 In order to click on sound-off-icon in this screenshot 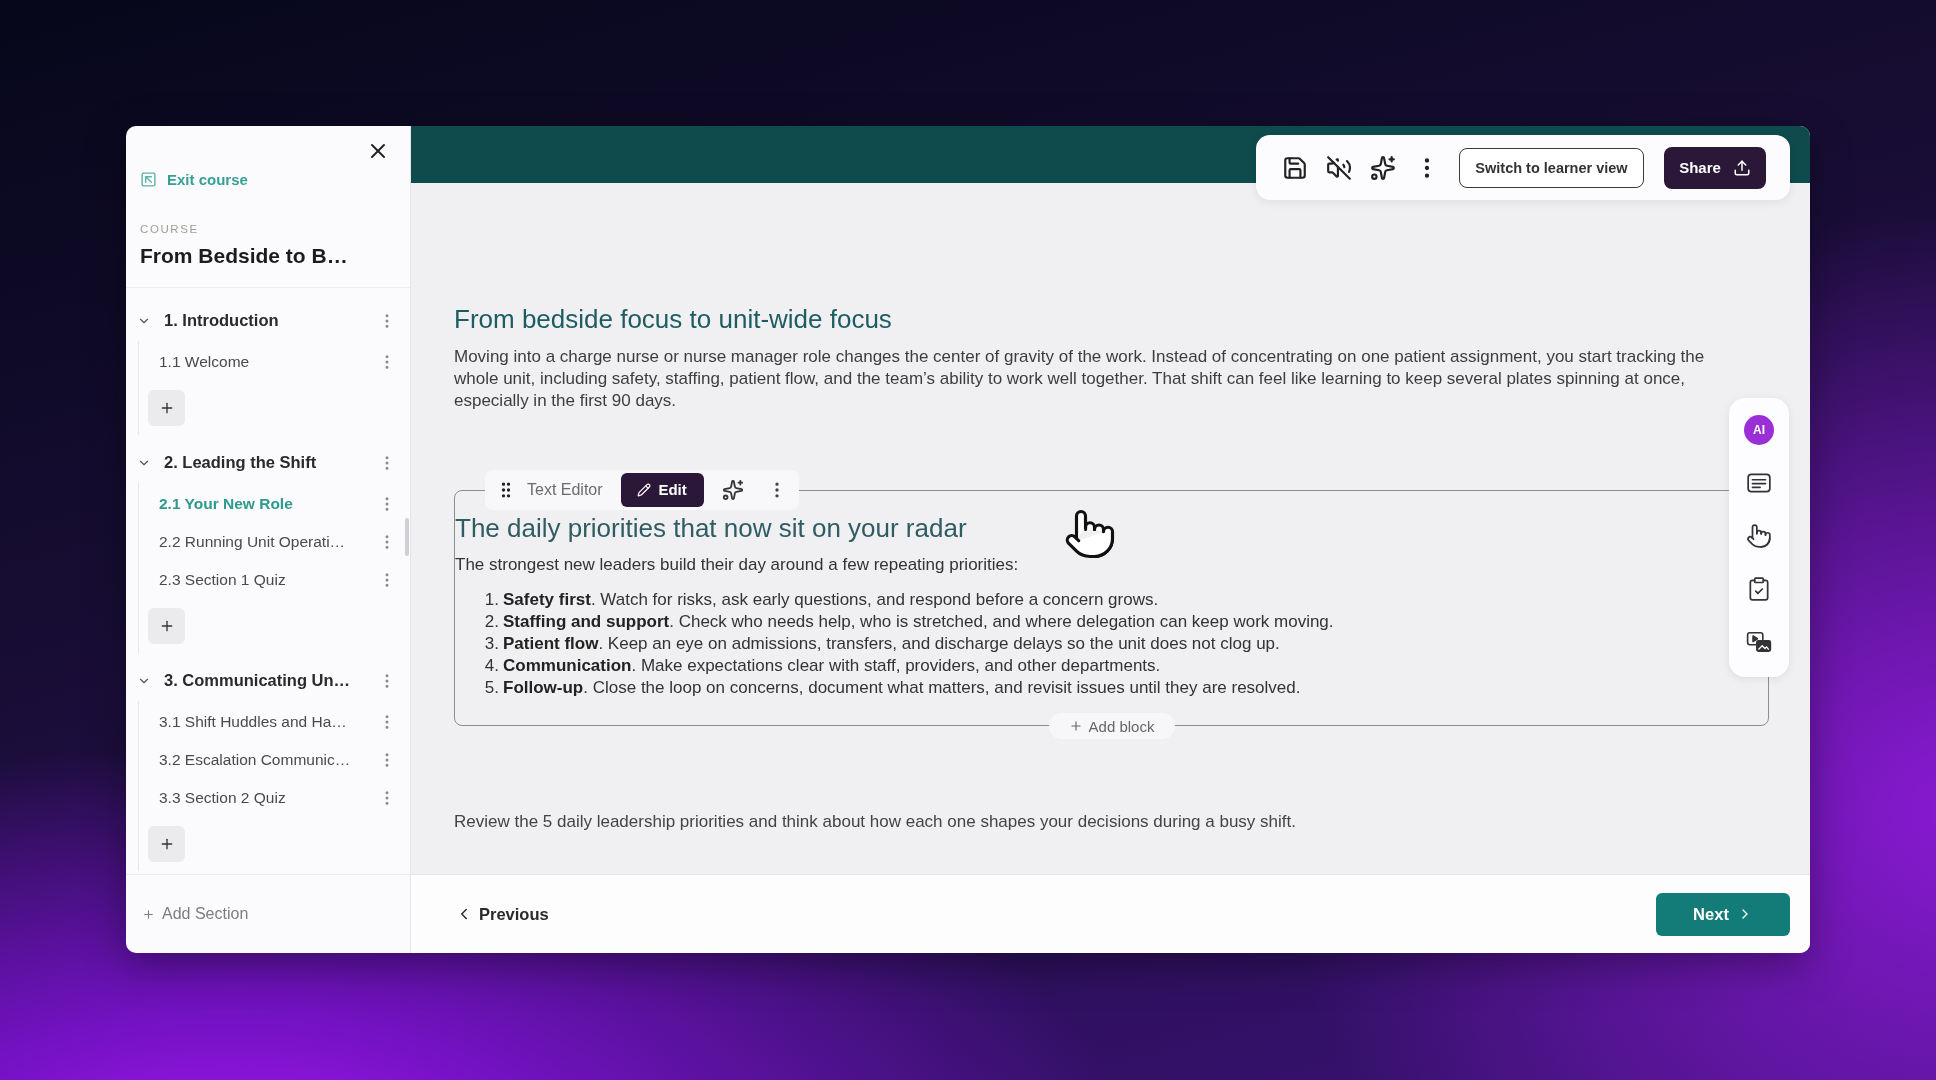, I will do `click(1339, 167)`.